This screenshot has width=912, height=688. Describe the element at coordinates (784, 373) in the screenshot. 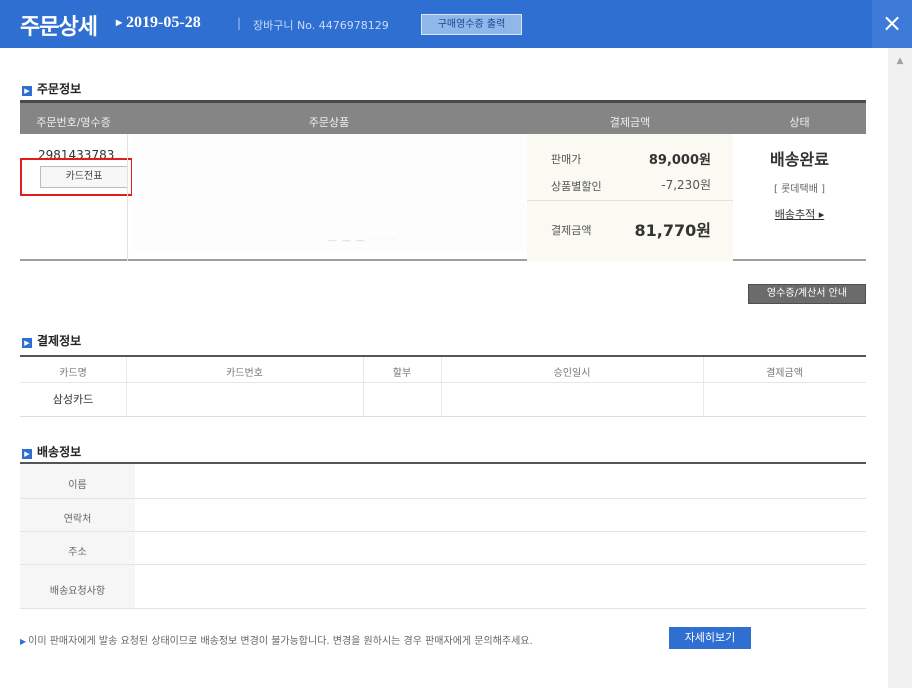

I see `column-amount: 결제금액` at that location.